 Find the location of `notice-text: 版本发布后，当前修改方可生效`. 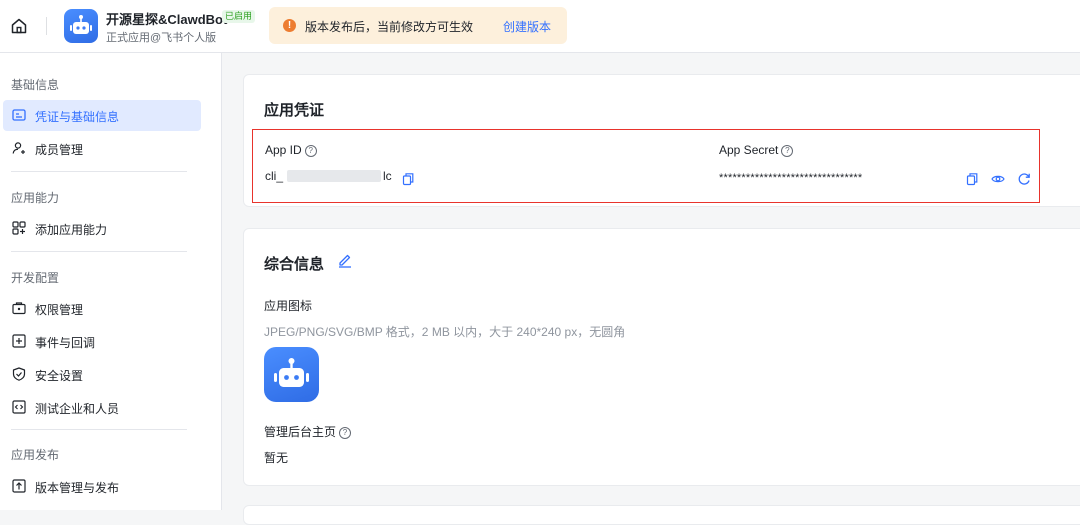

notice-text: 版本发布后，当前修改方可生效 is located at coordinates (389, 27).